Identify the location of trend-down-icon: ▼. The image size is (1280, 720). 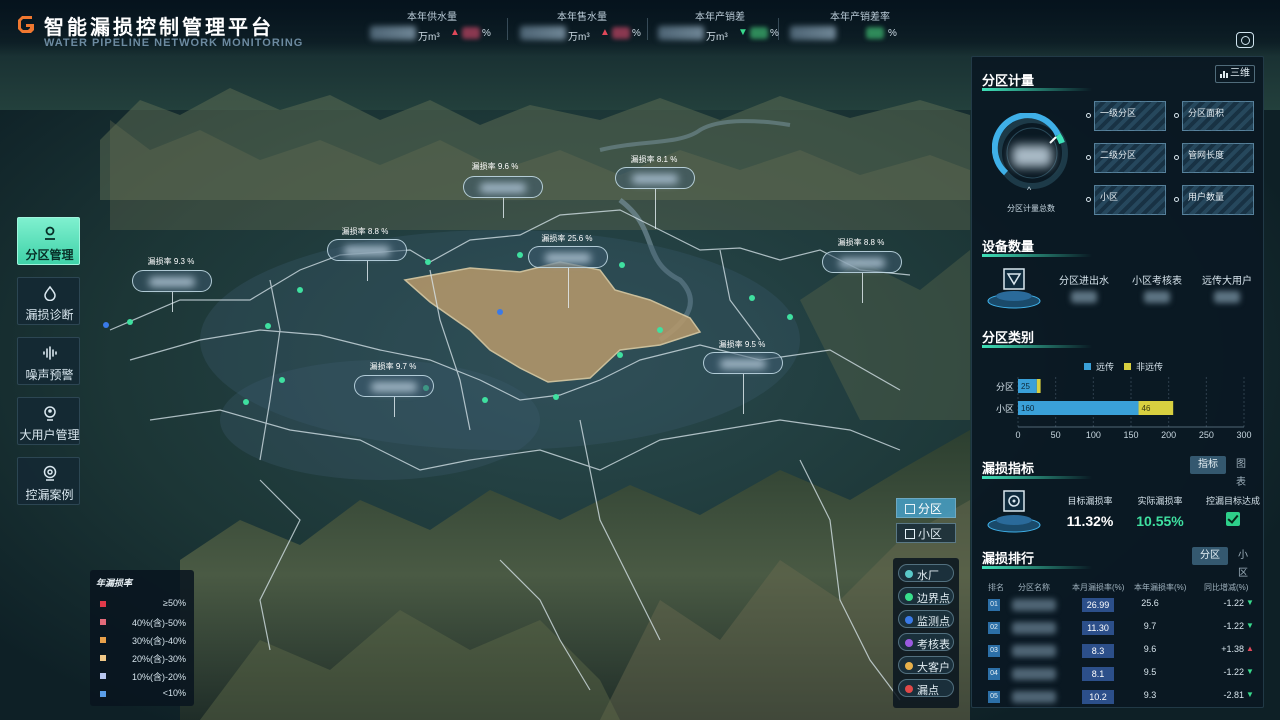
(1250, 671).